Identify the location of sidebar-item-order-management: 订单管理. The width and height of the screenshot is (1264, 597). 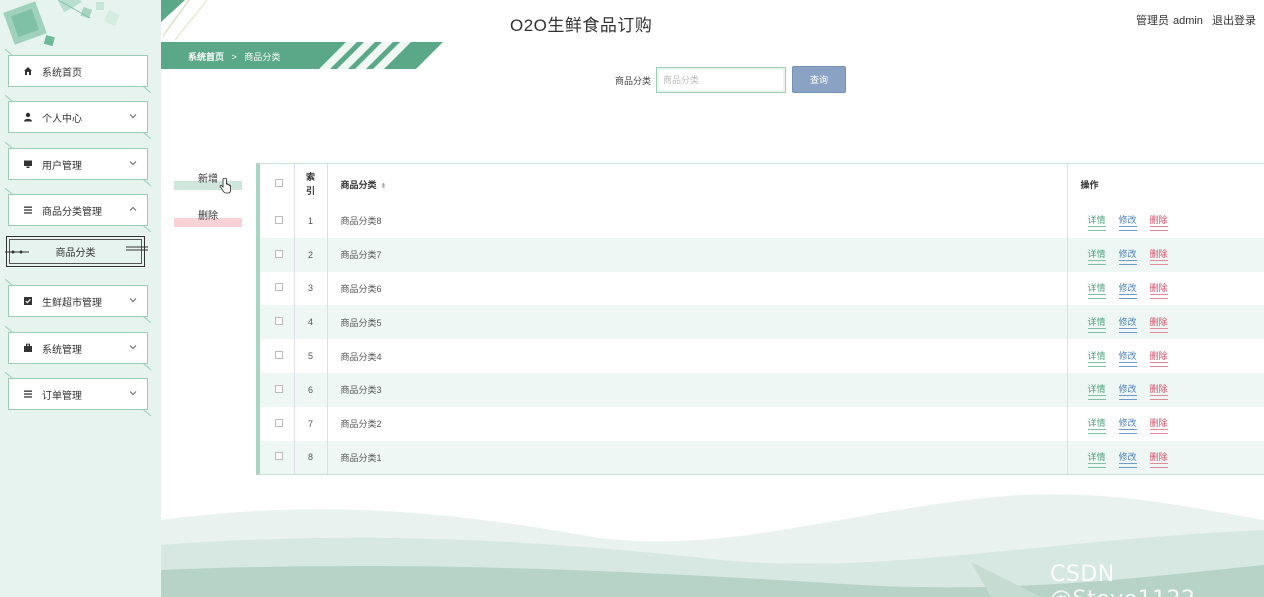
(78, 394).